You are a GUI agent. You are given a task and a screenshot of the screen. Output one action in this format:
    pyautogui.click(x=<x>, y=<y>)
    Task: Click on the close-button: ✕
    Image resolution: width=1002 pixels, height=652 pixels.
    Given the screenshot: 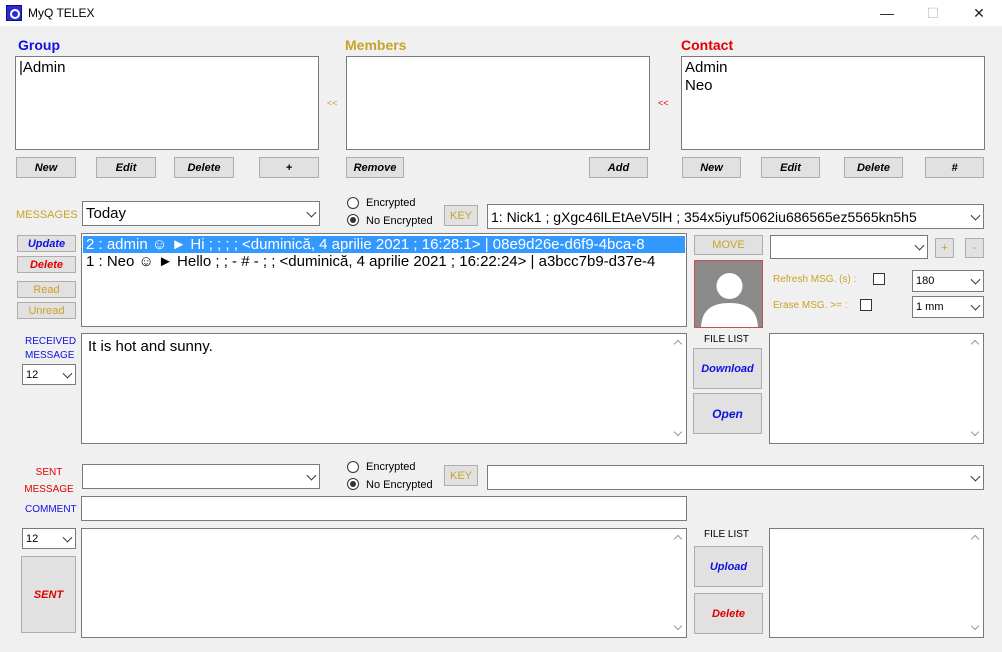 What is the action you would take?
    pyautogui.click(x=979, y=13)
    